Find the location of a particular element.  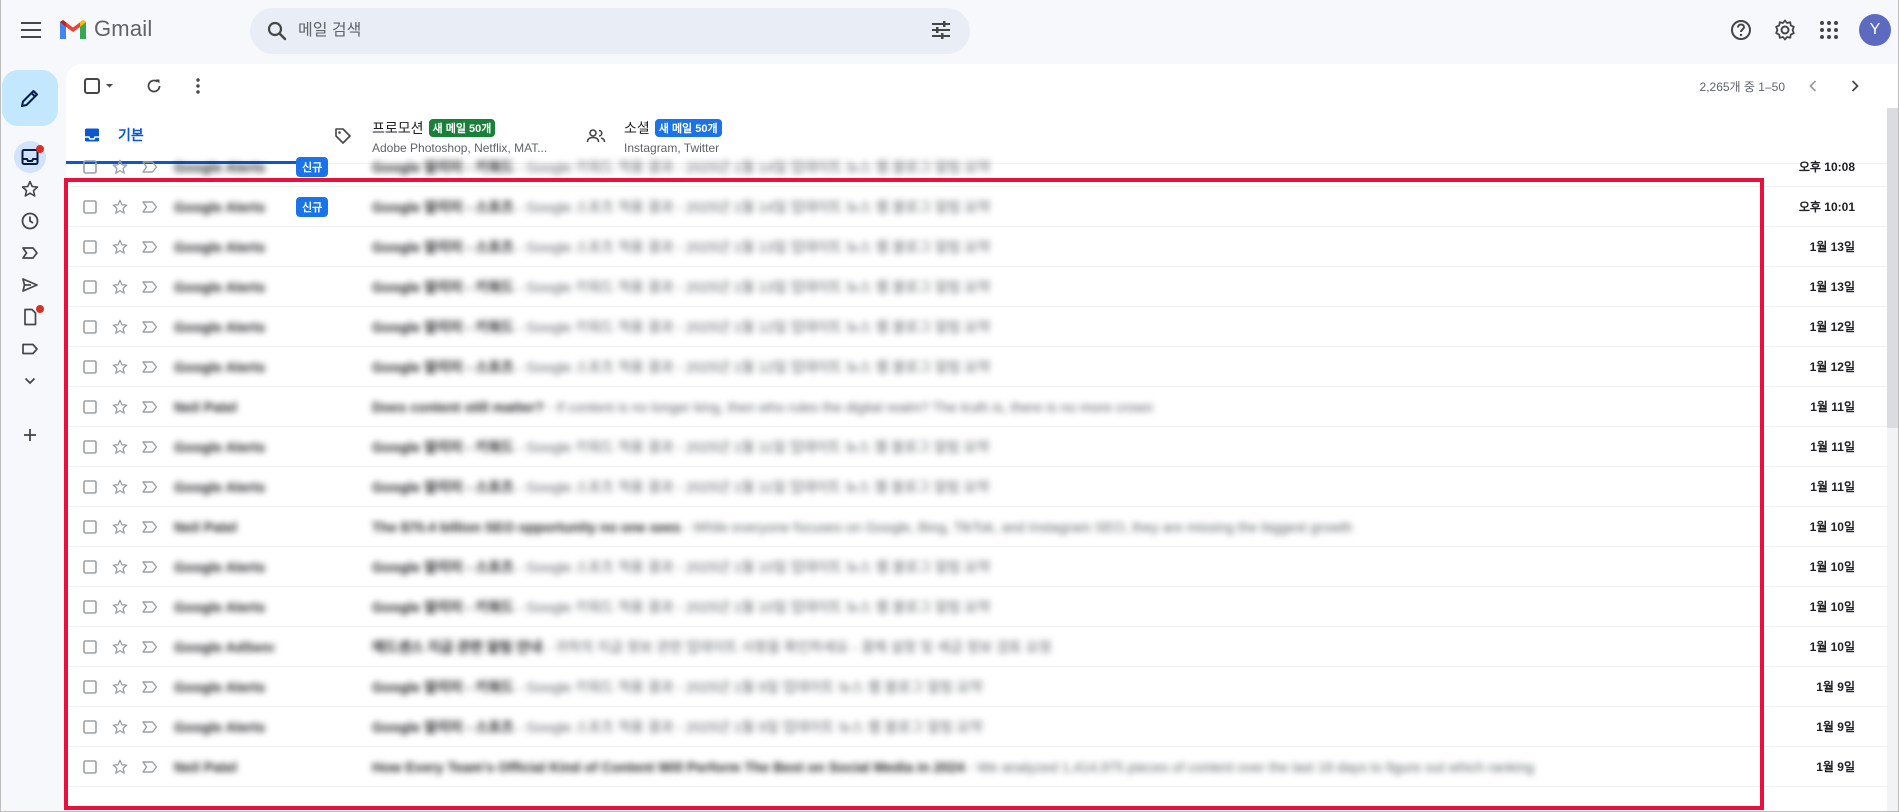

search-bar is located at coordinates (610, 31).